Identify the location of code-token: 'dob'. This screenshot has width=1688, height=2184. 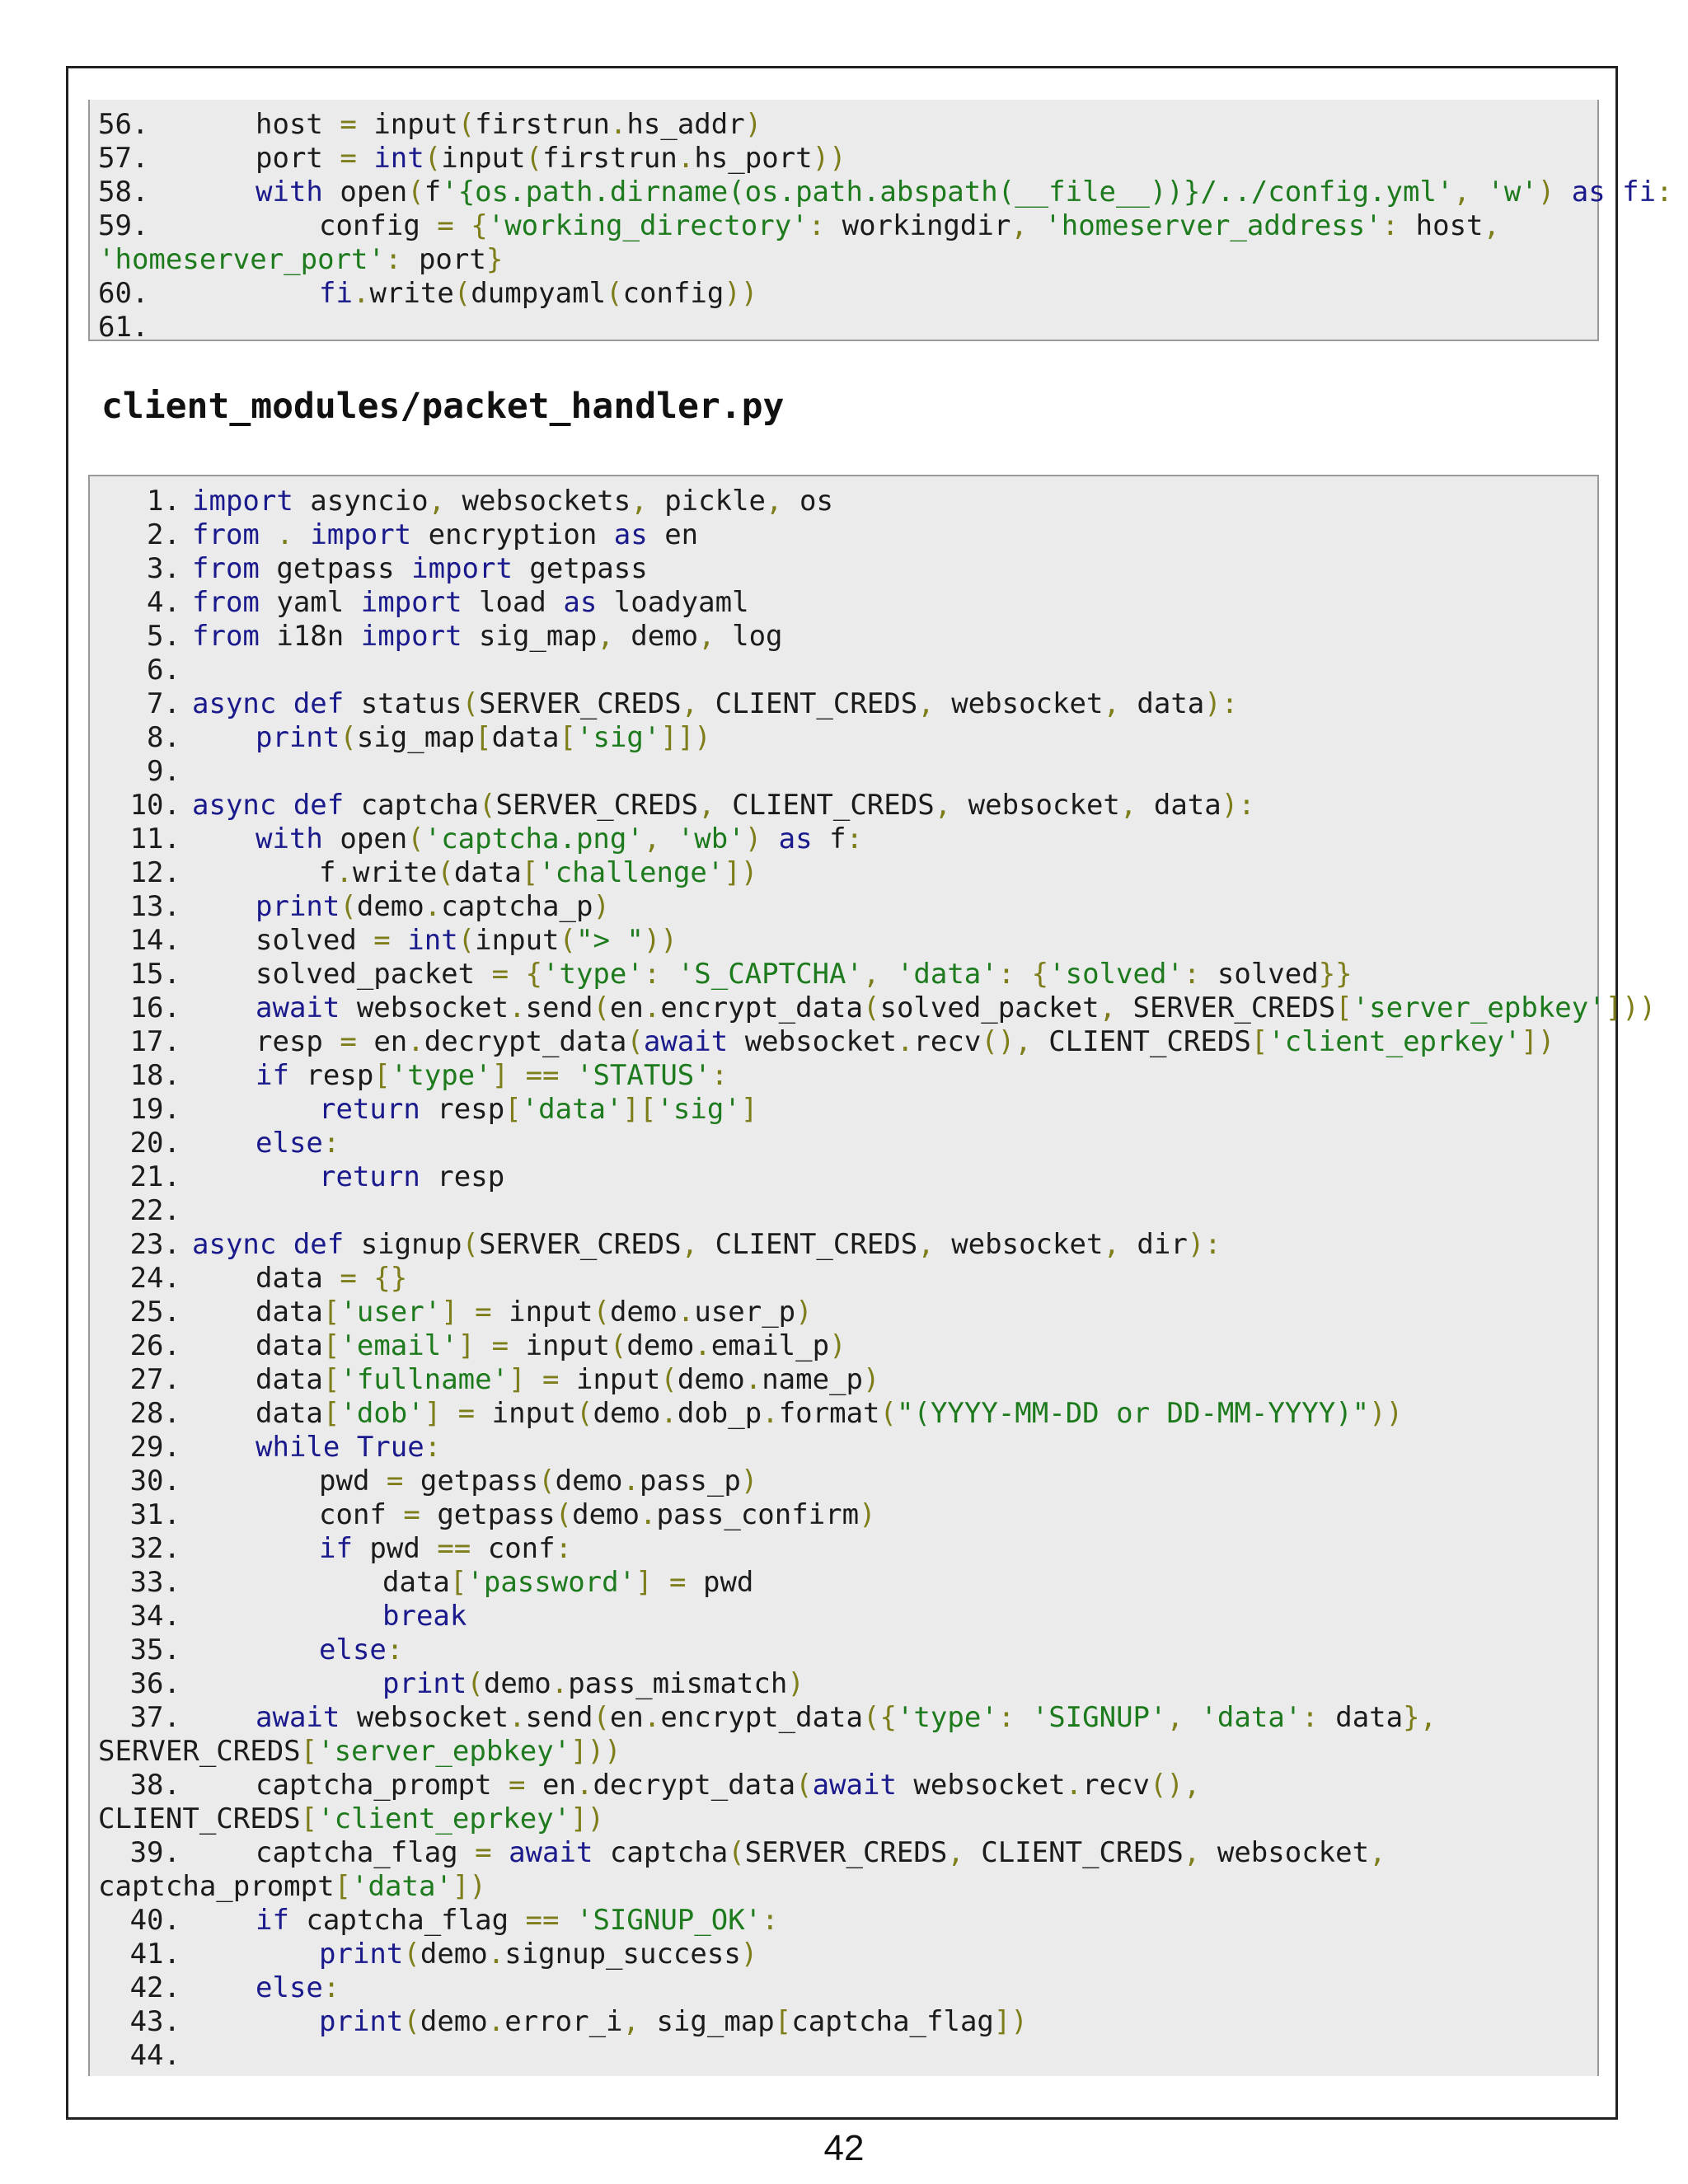
(382, 1413).